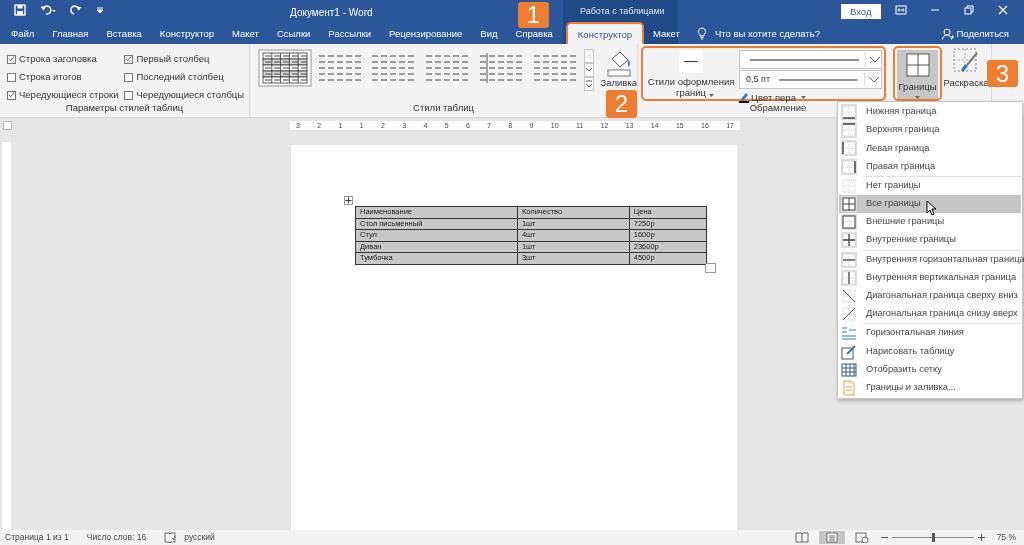 The image size is (1024, 545). I want to click on menu-item: Все границы, so click(930, 204).